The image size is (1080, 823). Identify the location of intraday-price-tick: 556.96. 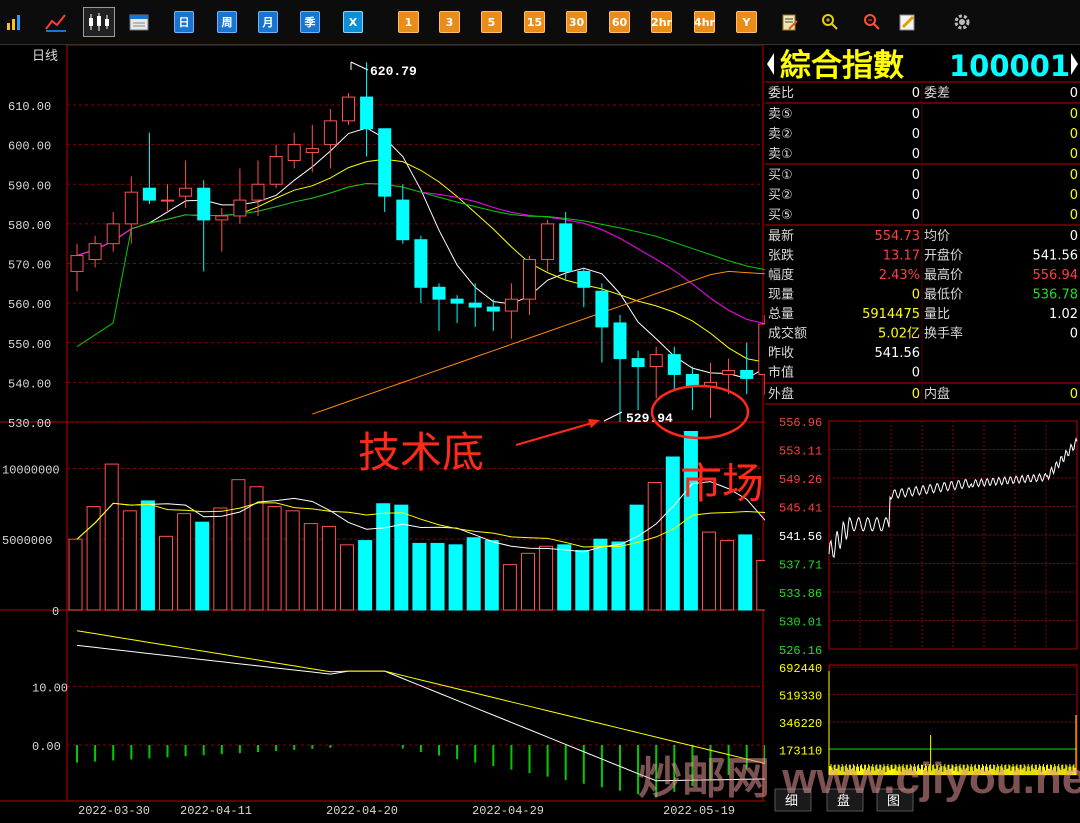
(800, 423).